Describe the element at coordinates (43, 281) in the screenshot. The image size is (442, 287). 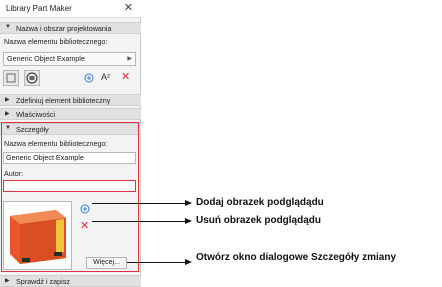
I see `section-label: Sprawdź i zapisz` at that location.